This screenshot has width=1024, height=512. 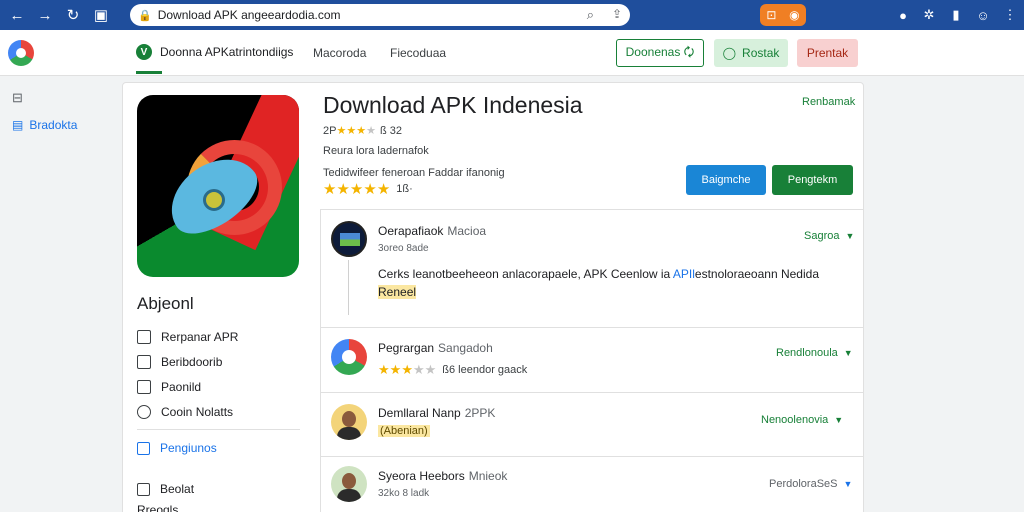 What do you see at coordinates (390, 130) in the screenshot?
I see `rating-suffix: ß 32` at bounding box center [390, 130].